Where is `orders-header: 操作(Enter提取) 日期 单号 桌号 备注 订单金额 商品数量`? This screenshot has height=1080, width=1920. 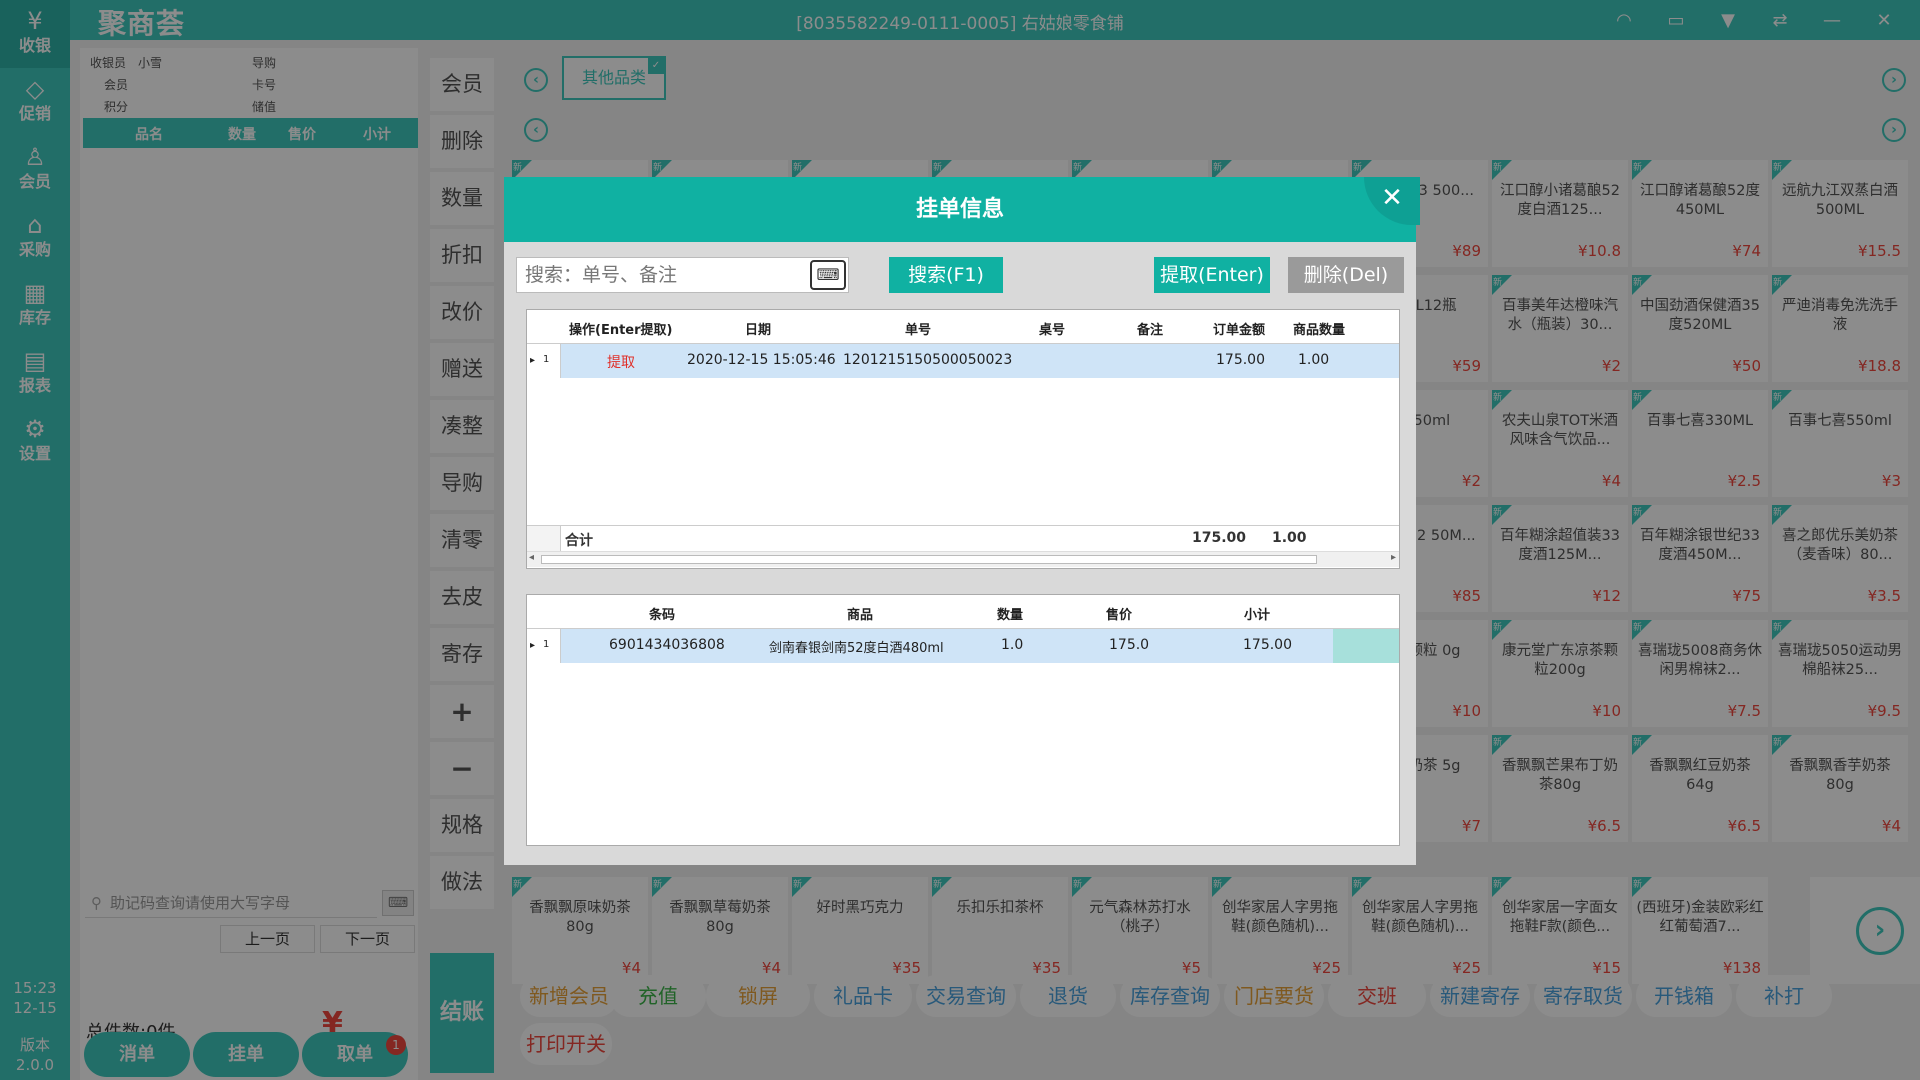
orders-header: 操作(Enter提取) 日期 单号 桌号 备注 订单金额 商品数量 is located at coordinates (963, 327).